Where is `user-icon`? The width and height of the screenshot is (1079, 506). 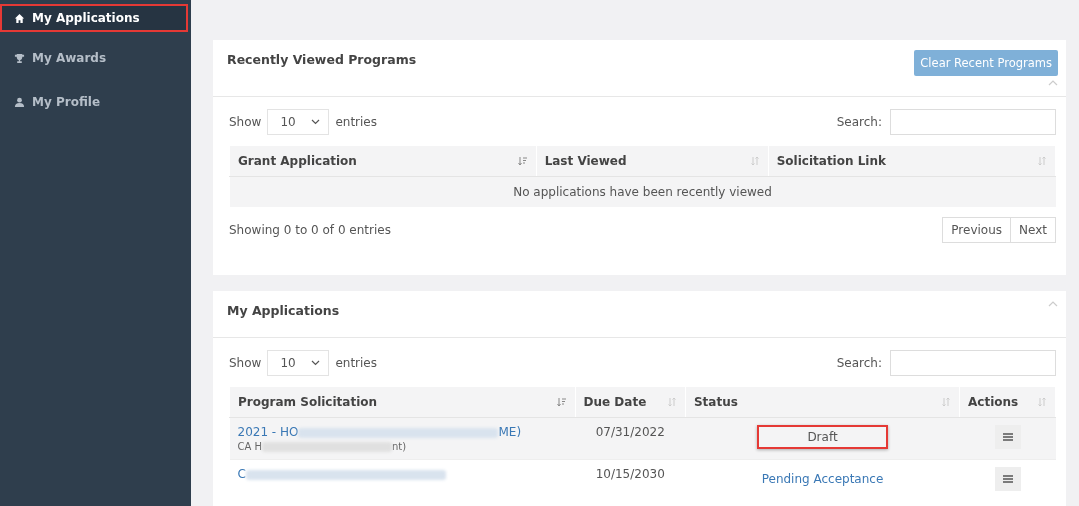 user-icon is located at coordinates (19, 102).